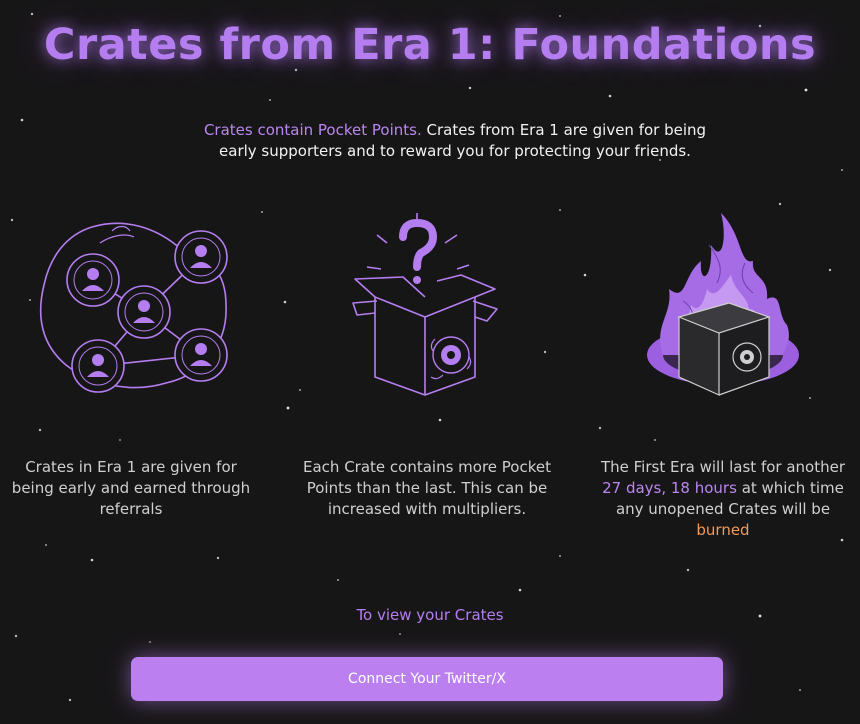  What do you see at coordinates (425, 304) in the screenshot?
I see `mystery-crate-icon` at bounding box center [425, 304].